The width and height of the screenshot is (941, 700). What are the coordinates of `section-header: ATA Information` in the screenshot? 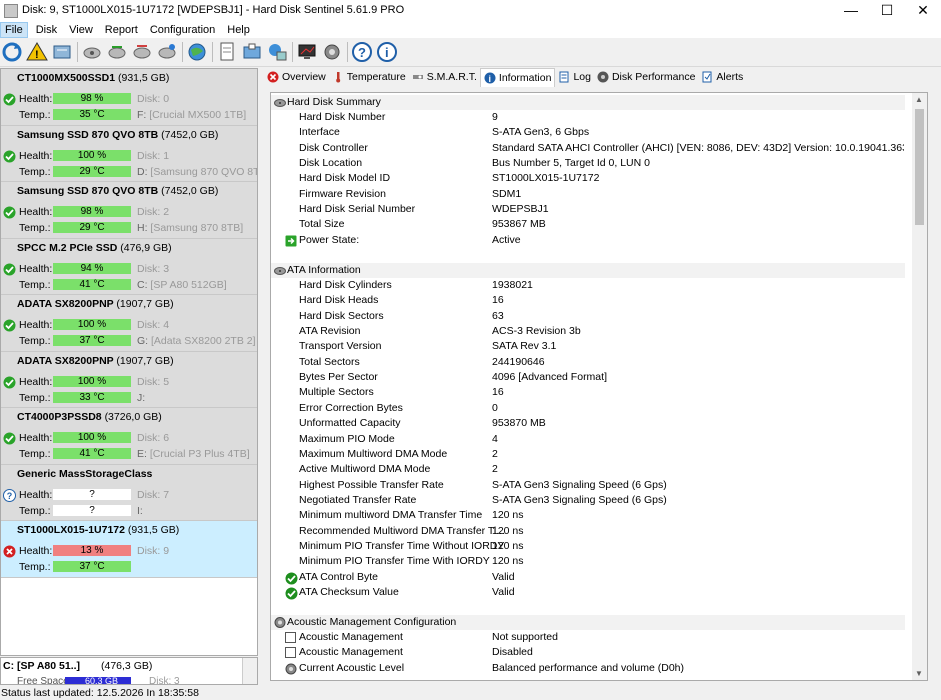 It's located at (588, 270).